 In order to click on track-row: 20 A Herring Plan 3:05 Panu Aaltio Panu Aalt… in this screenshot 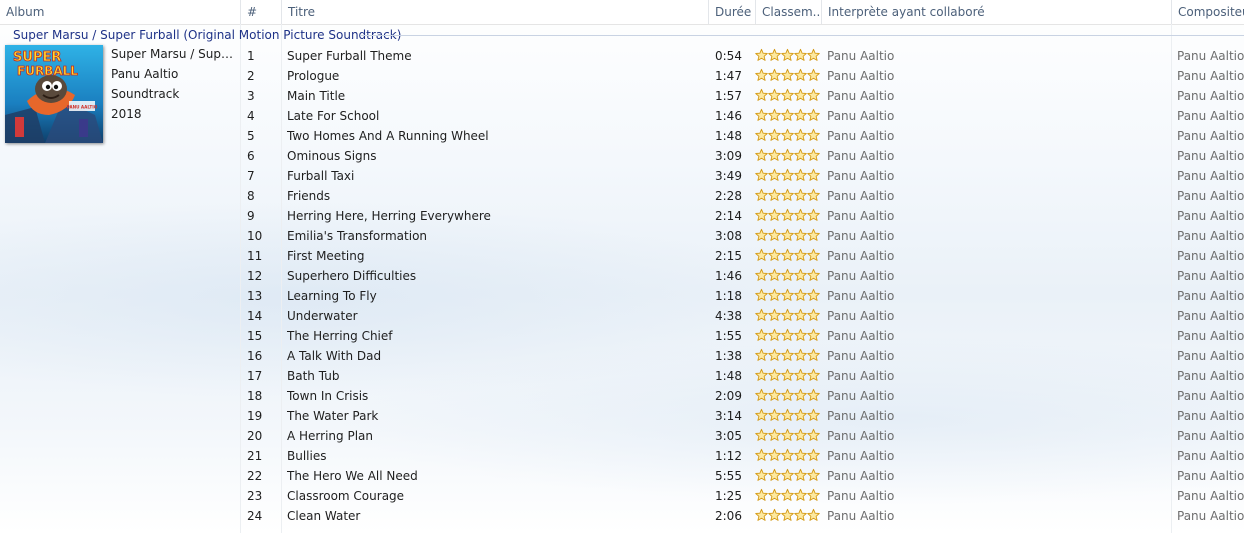, I will do `click(622, 436)`.